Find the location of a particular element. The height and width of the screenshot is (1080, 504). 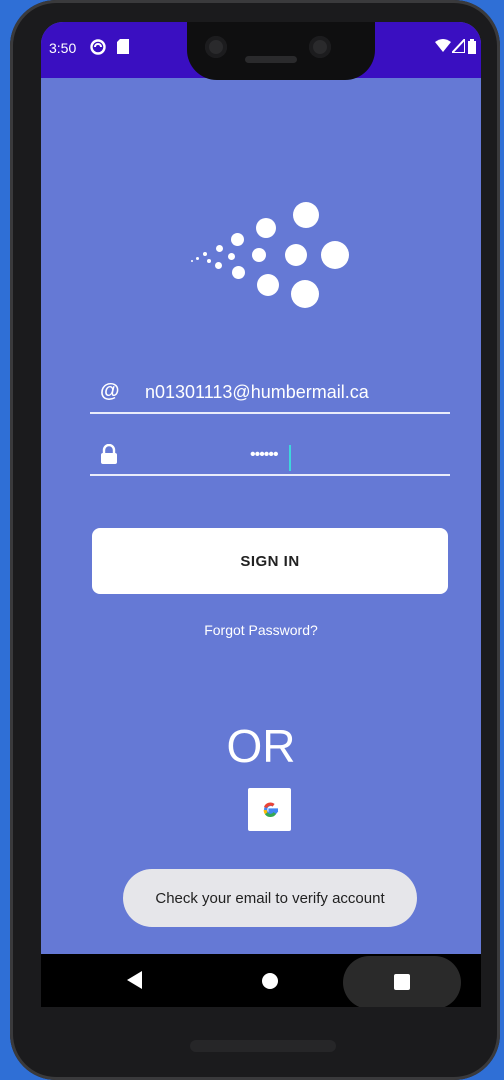

camera-notch is located at coordinates (281, 51).